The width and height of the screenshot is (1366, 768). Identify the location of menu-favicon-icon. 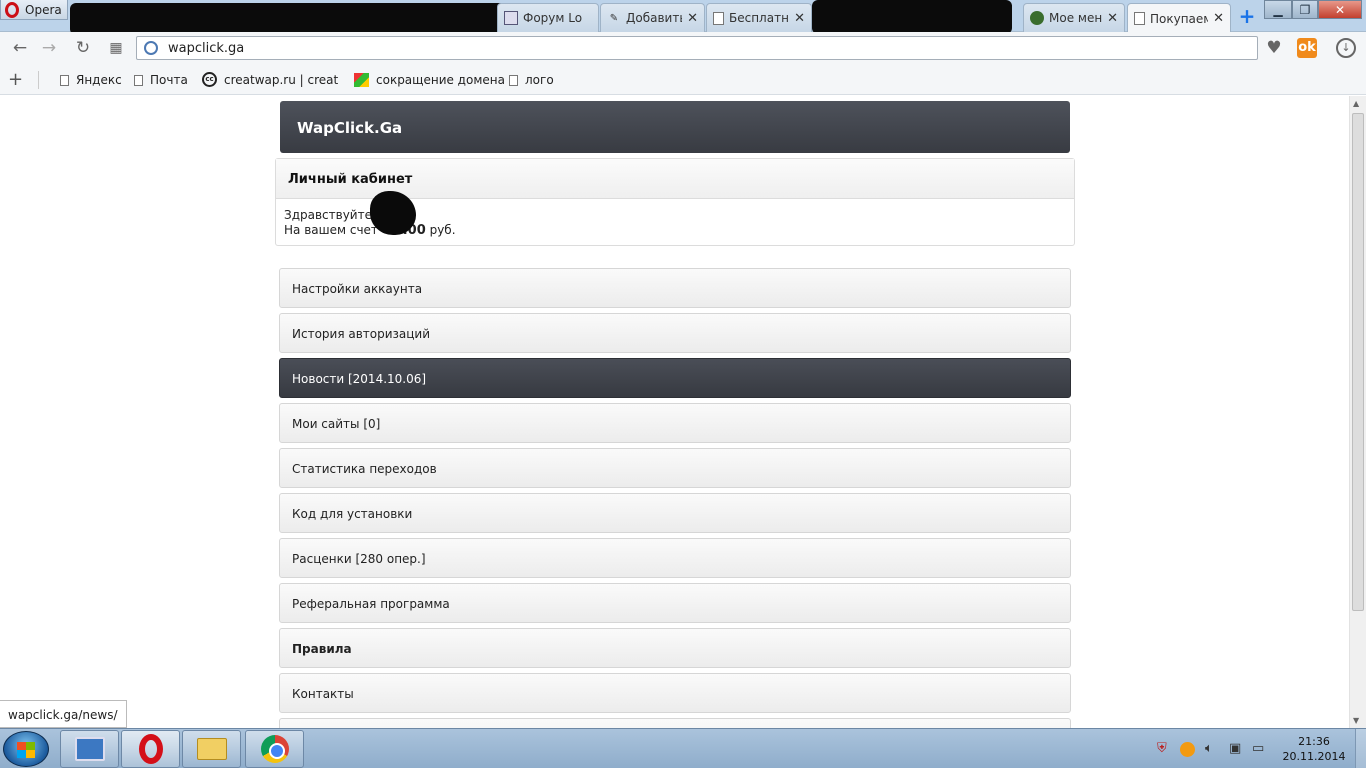
(1037, 18).